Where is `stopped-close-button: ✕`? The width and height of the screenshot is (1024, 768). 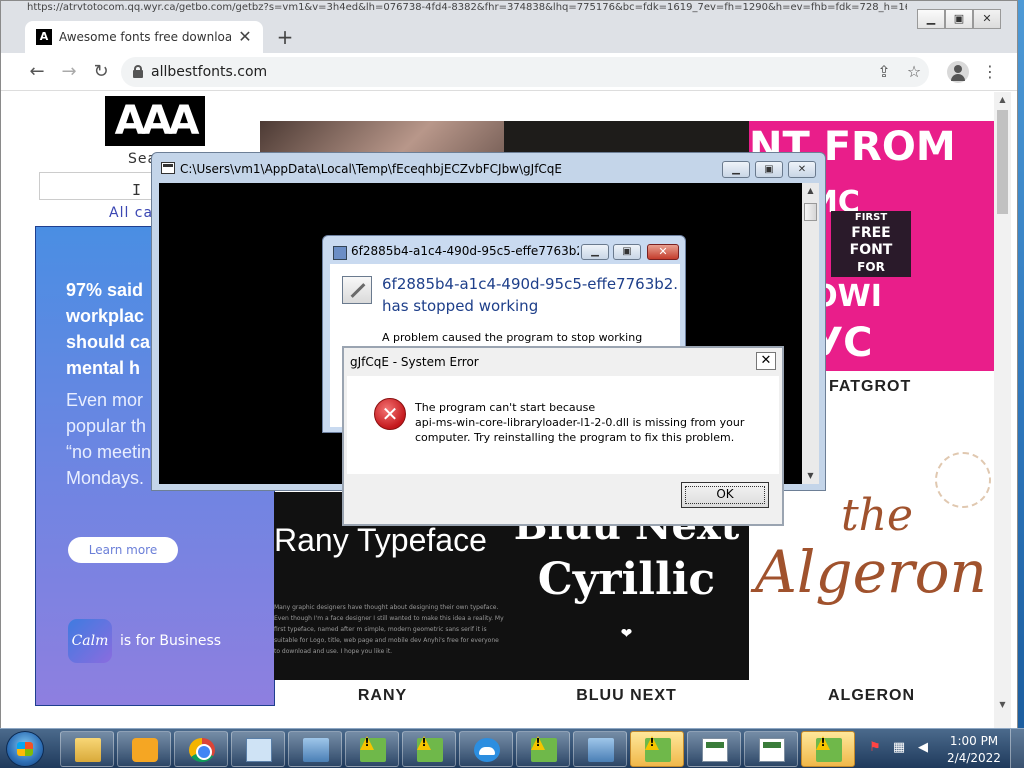 stopped-close-button: ✕ is located at coordinates (663, 252).